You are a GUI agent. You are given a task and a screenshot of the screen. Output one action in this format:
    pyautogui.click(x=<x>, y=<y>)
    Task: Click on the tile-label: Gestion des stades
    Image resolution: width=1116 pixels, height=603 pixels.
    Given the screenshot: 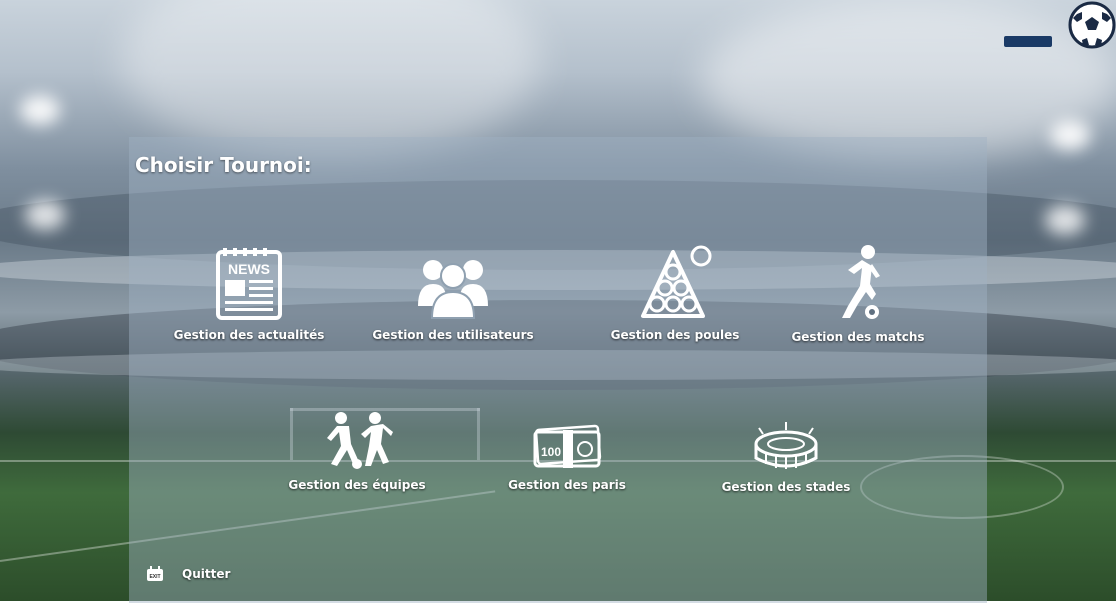 What is the action you would take?
    pyautogui.click(x=786, y=487)
    